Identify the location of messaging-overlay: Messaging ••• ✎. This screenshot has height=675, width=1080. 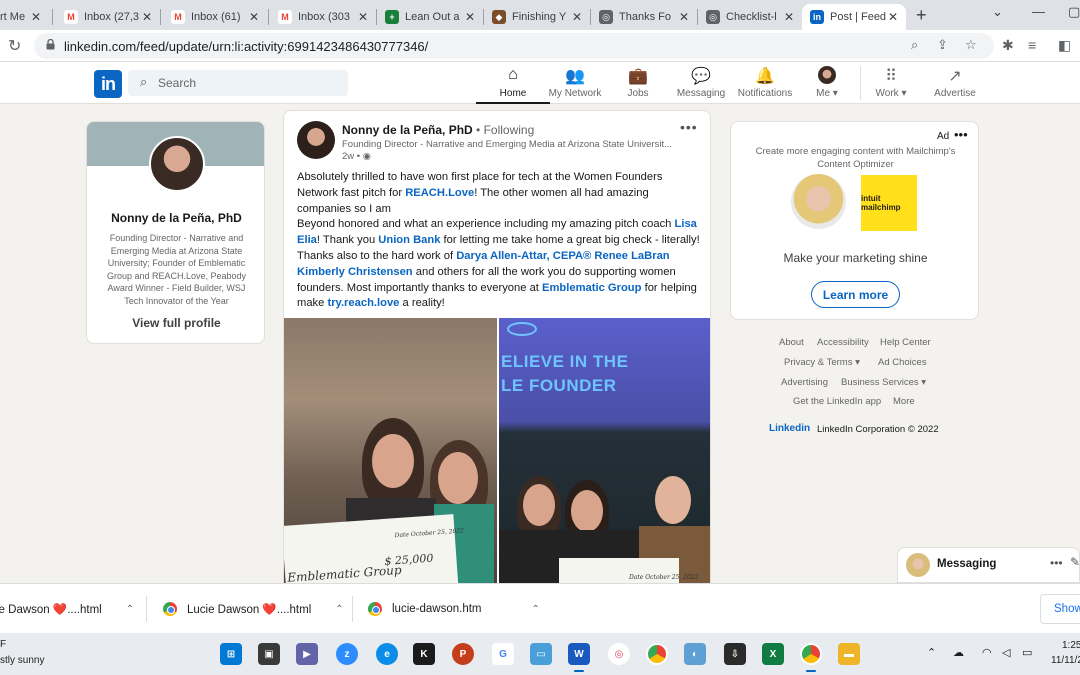
(988, 565).